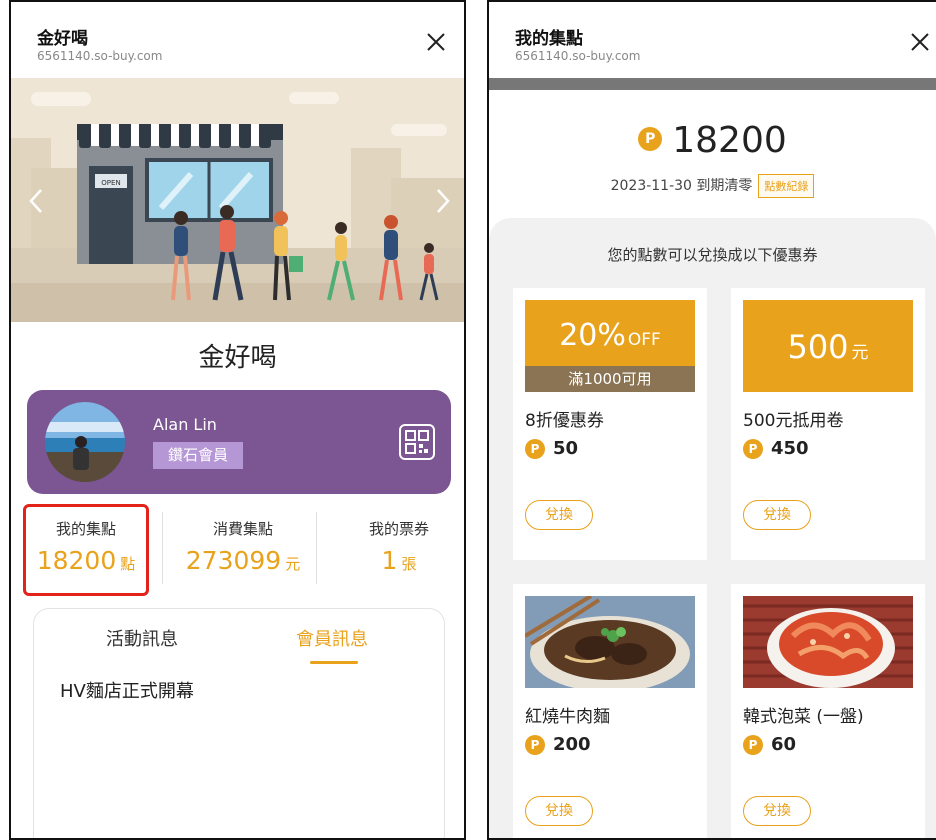  What do you see at coordinates (85, 442) in the screenshot?
I see `avatar` at bounding box center [85, 442].